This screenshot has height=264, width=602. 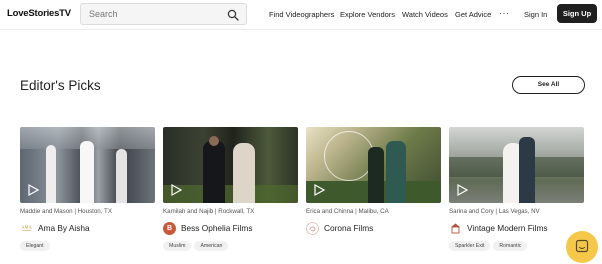 I want to click on couple-location: Kamilah and Najib | Rockwall, TX, so click(x=209, y=211).